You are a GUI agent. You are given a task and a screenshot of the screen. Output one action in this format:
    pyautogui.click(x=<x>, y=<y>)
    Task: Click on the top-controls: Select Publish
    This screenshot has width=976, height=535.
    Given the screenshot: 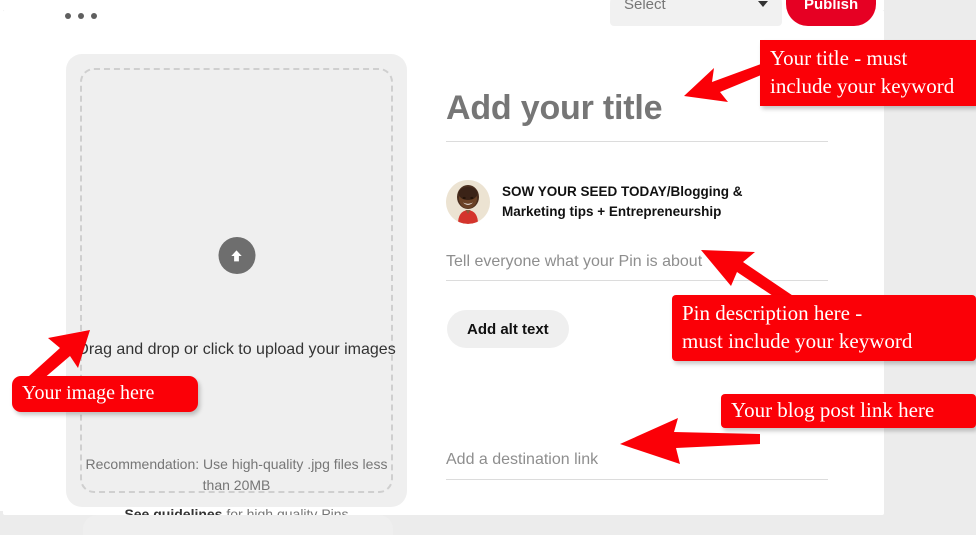 What is the action you would take?
    pyautogui.click(x=743, y=13)
    